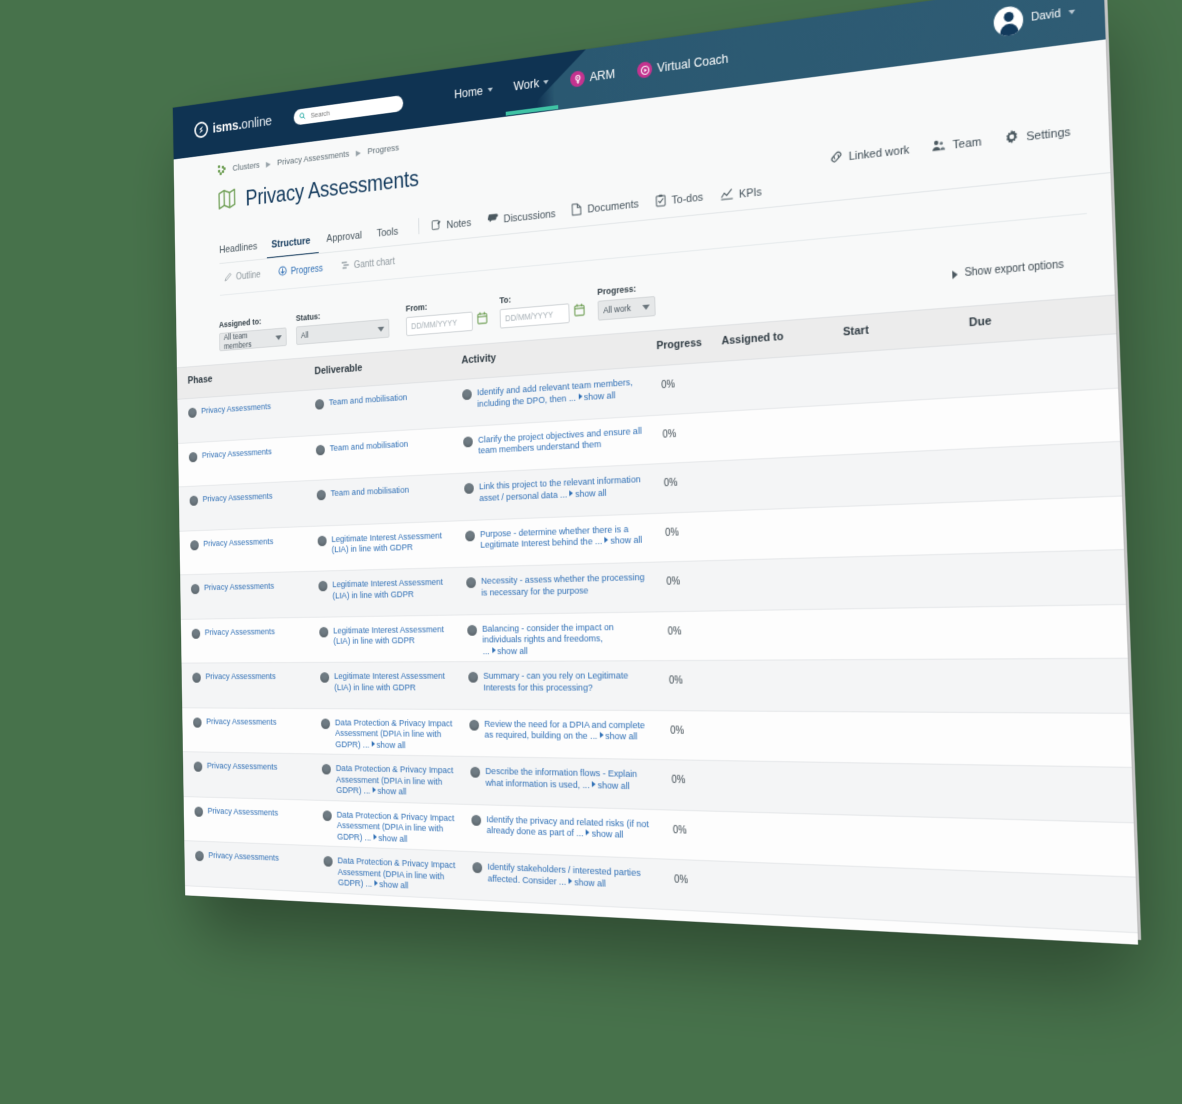  I want to click on search-box, so click(348, 110).